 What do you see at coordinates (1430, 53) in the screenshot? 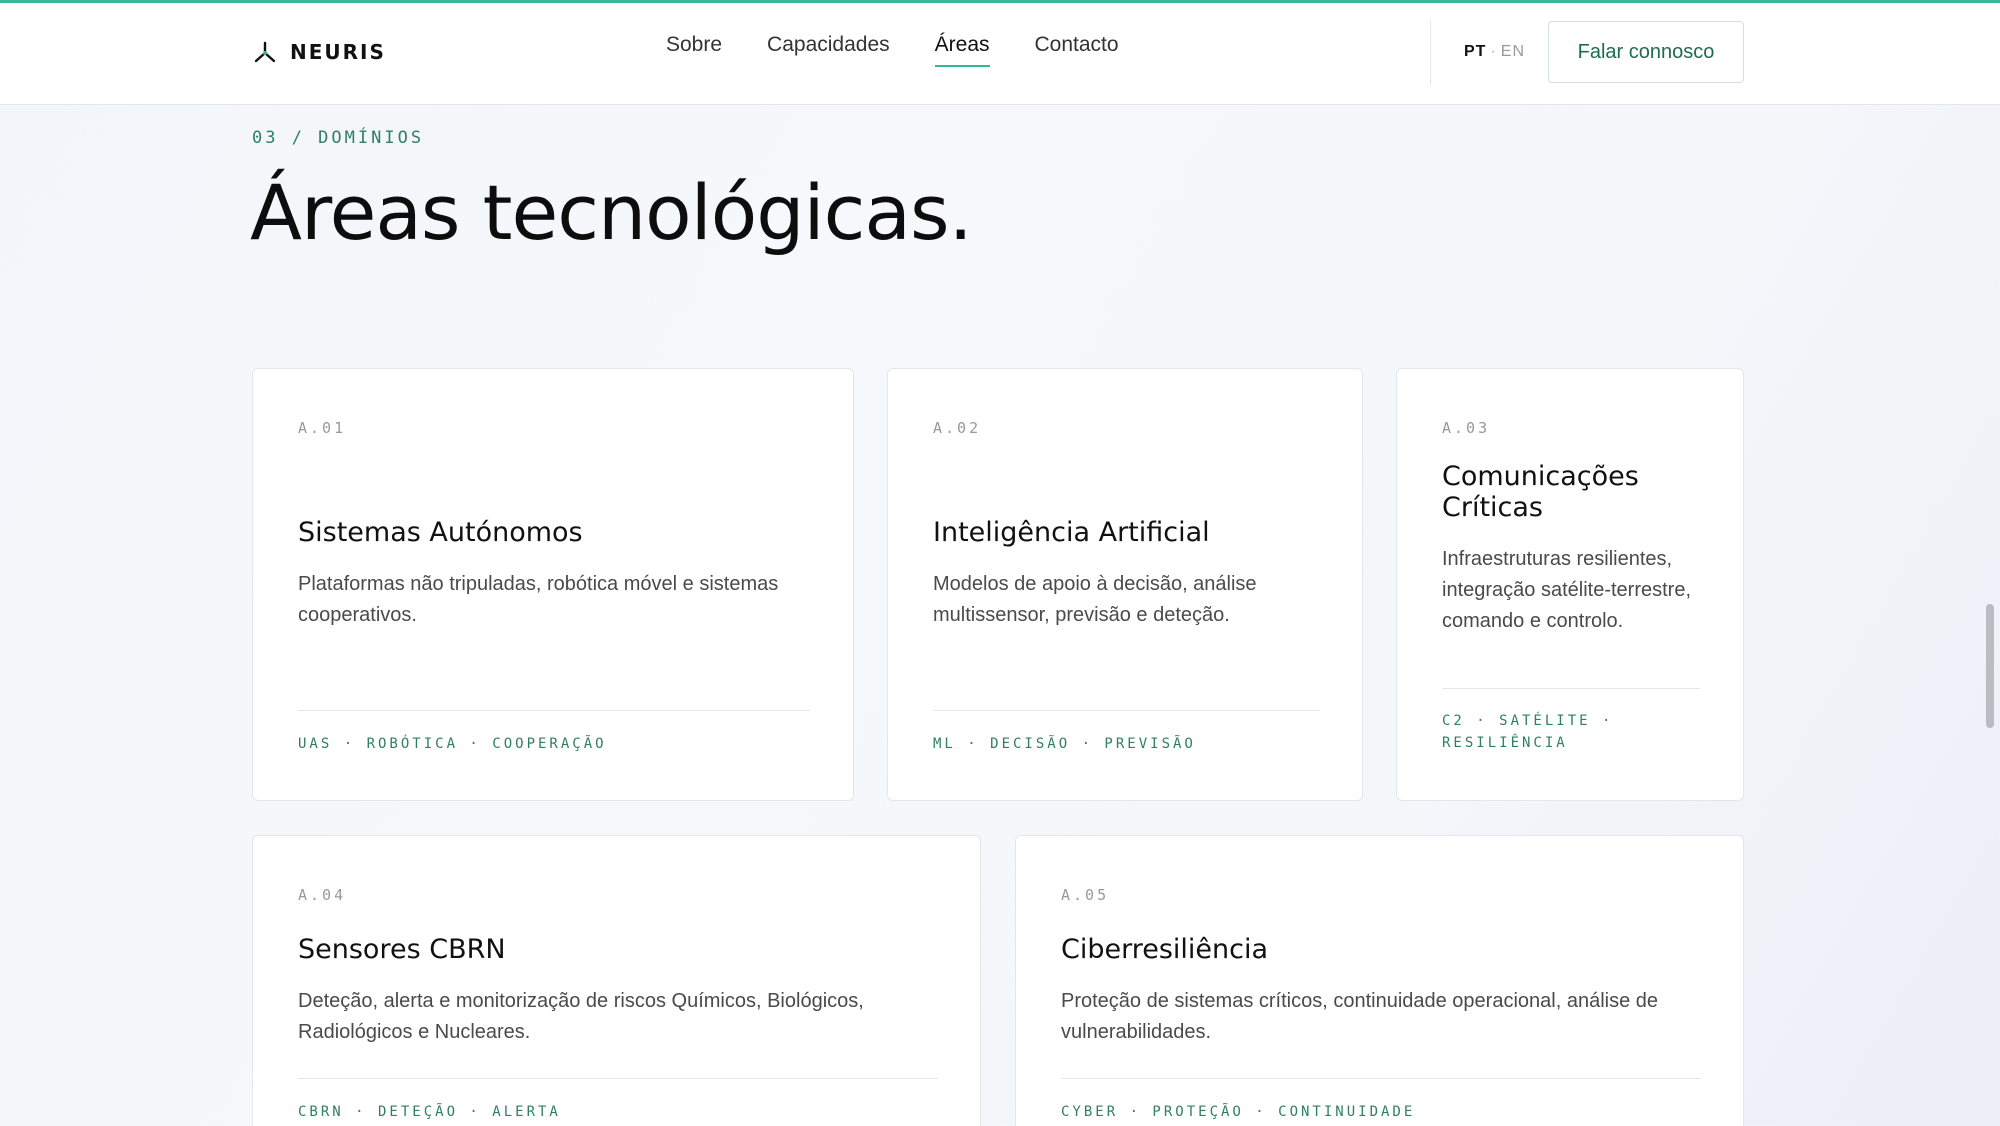
I see `header-divider` at bounding box center [1430, 53].